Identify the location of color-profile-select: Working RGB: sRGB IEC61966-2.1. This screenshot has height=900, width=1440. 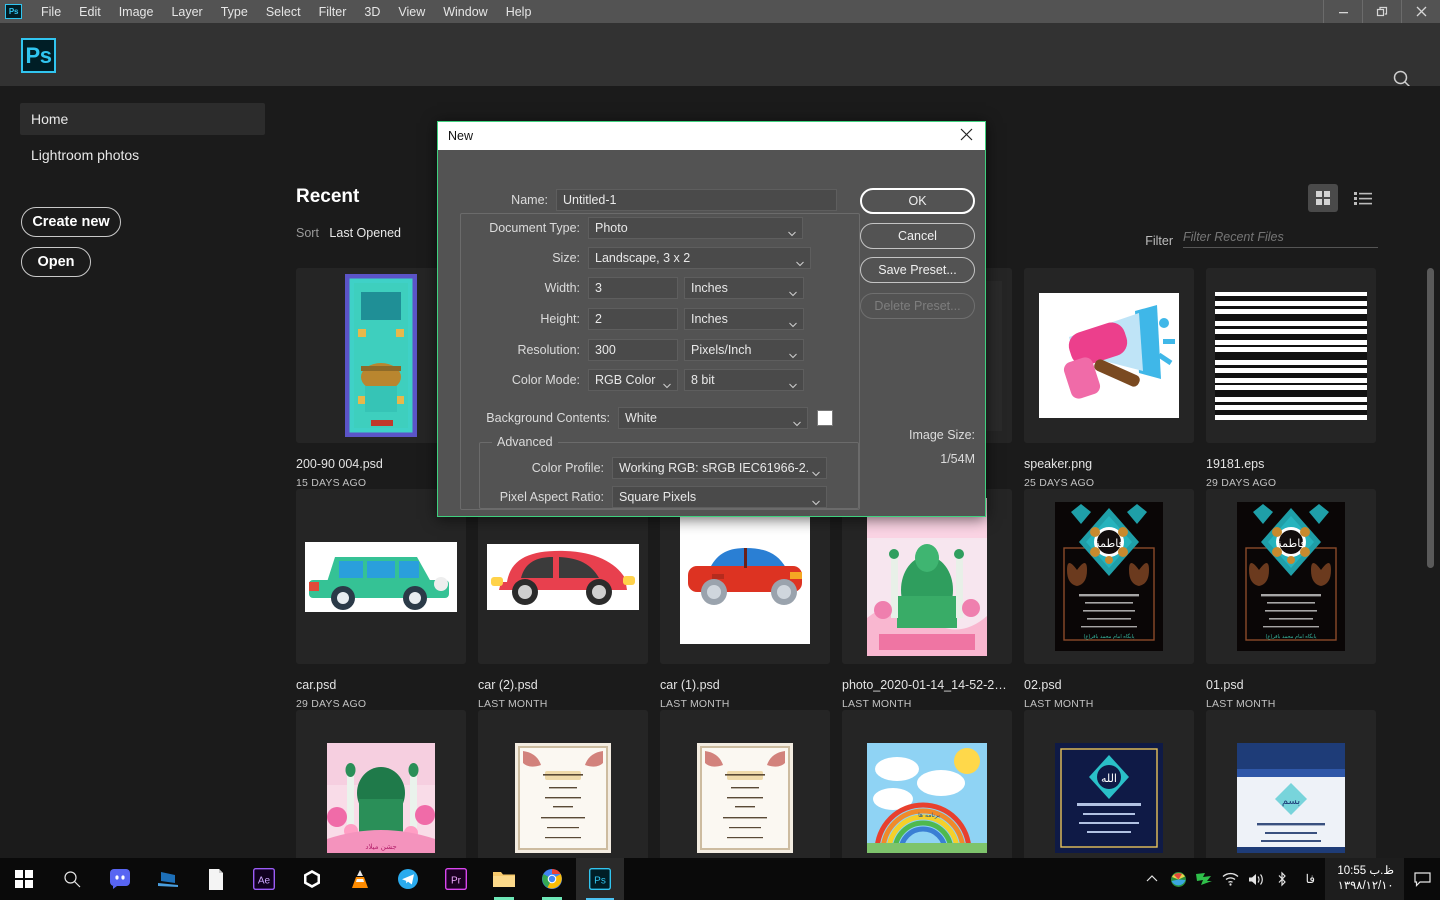
(719, 468).